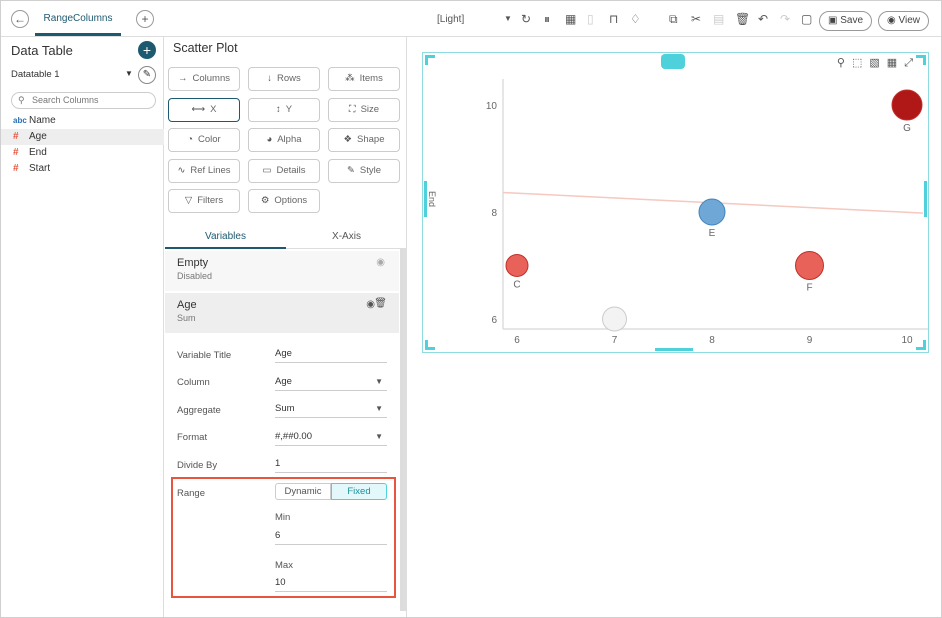 The width and height of the screenshot is (942, 618). Describe the element at coordinates (331, 354) in the screenshot. I see `variable-title-input: Age` at that location.